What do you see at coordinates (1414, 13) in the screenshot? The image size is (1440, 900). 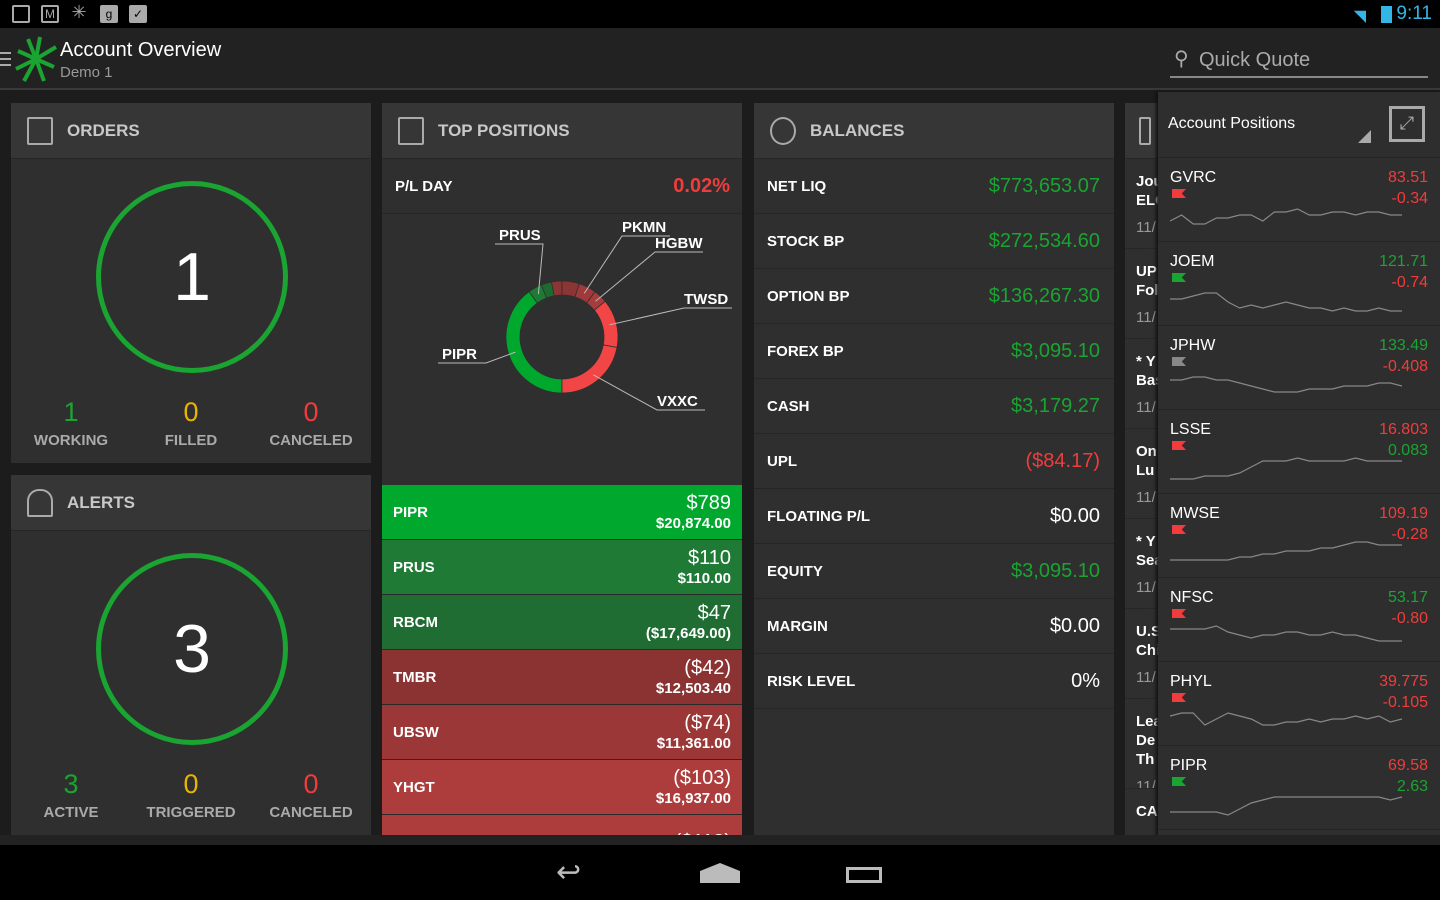 I see `clock: 9:11` at bounding box center [1414, 13].